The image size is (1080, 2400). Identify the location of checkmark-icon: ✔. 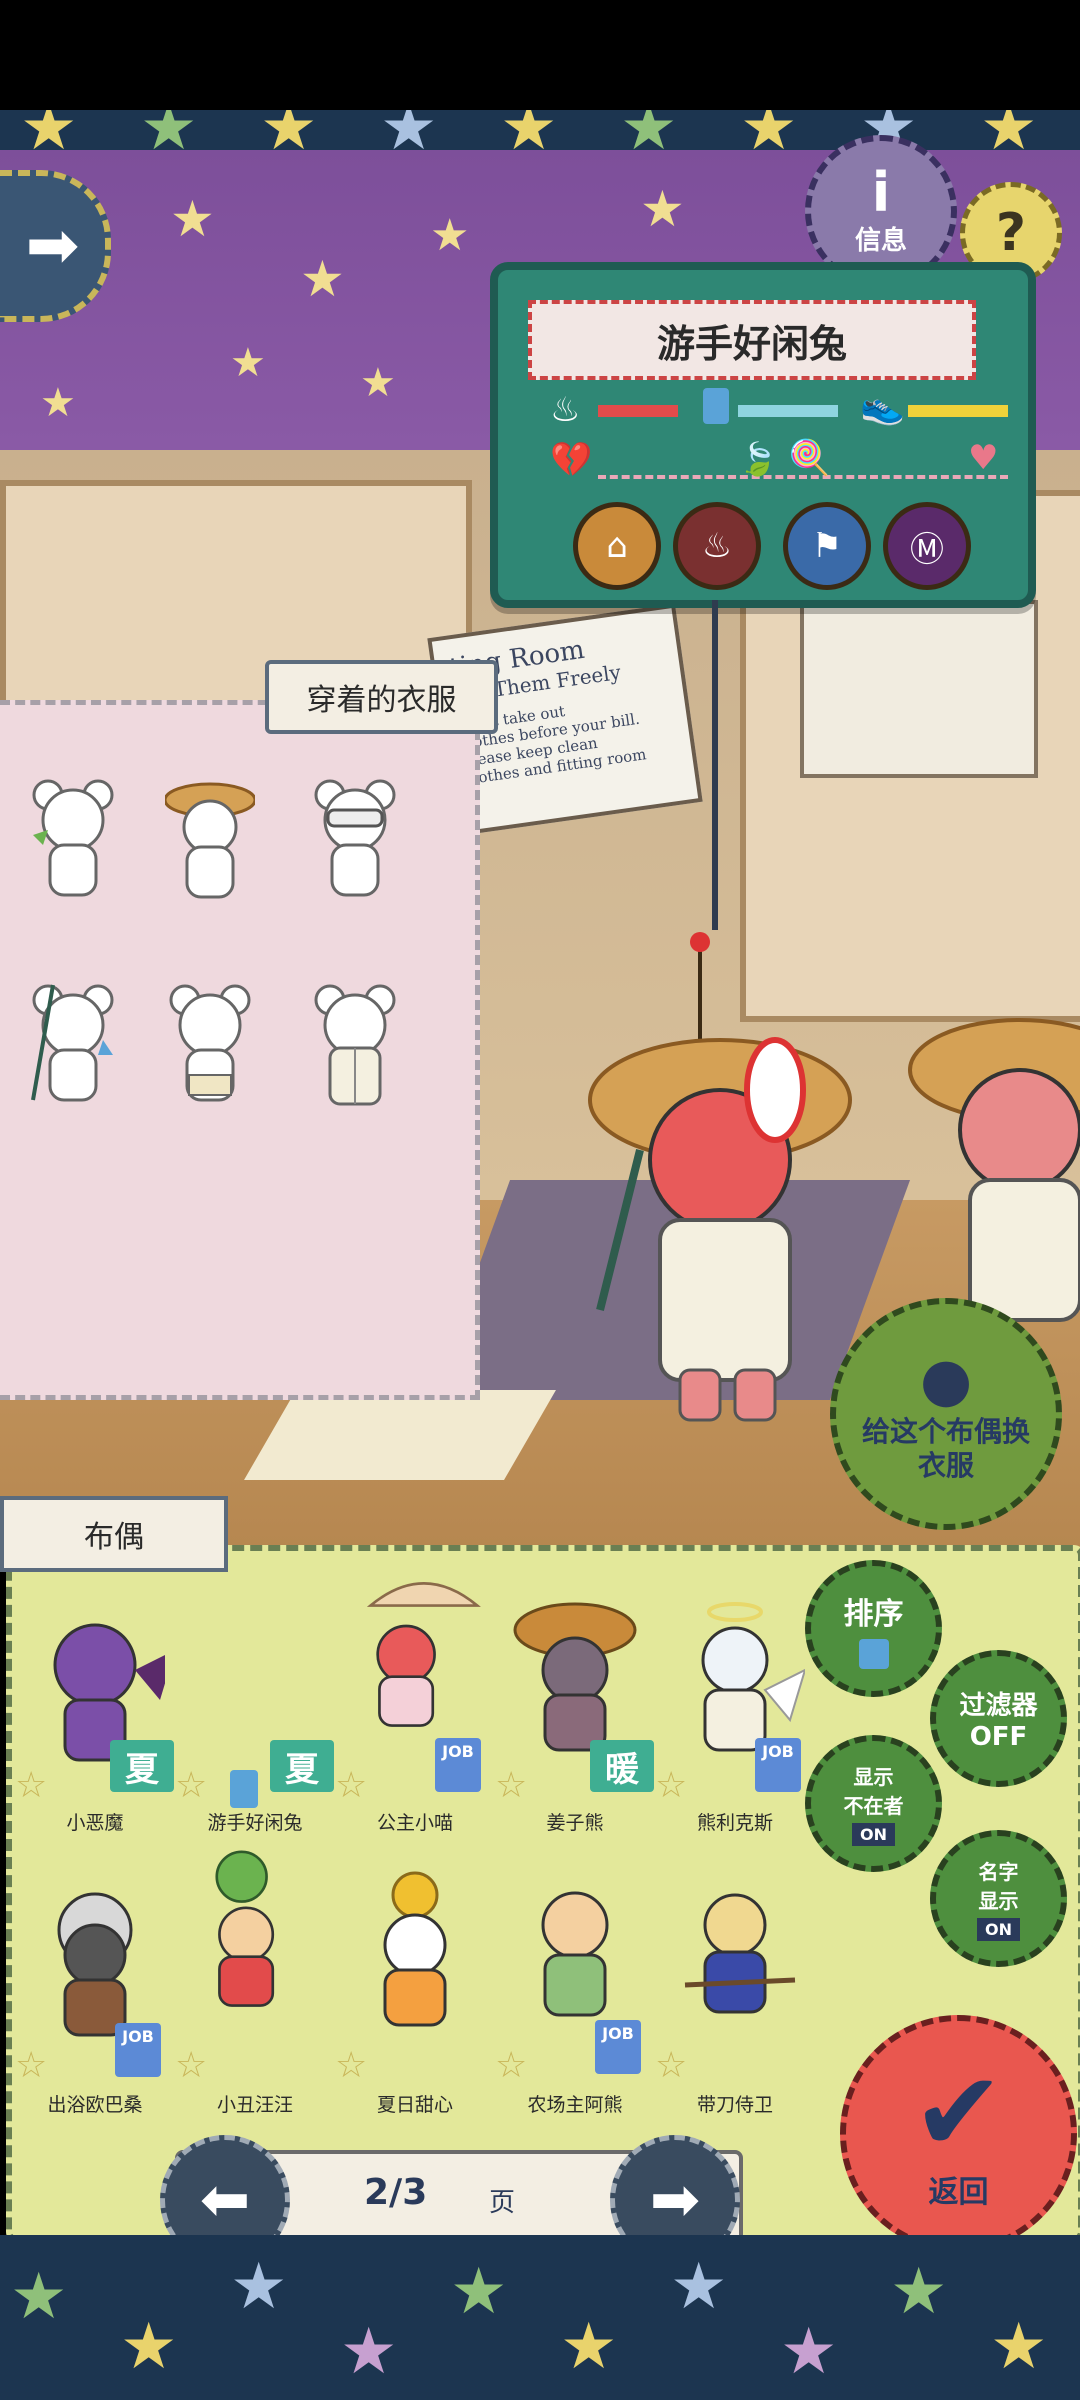
(958, 2111).